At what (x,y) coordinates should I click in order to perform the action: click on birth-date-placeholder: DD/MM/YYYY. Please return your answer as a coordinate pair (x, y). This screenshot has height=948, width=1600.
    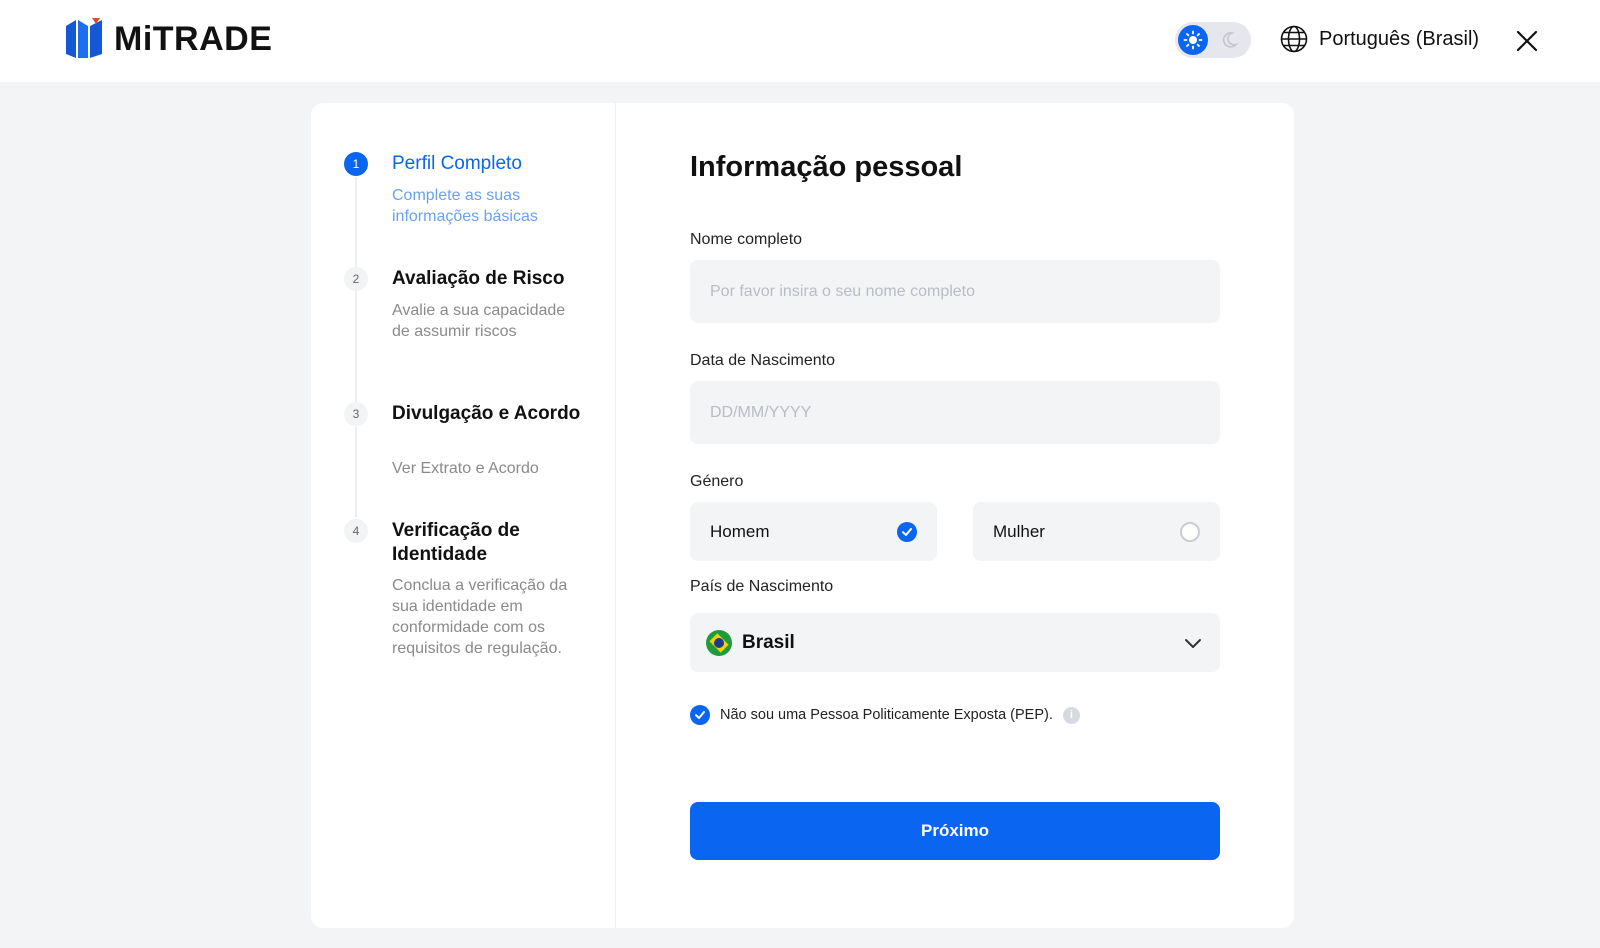
    Looking at the image, I should click on (761, 412).